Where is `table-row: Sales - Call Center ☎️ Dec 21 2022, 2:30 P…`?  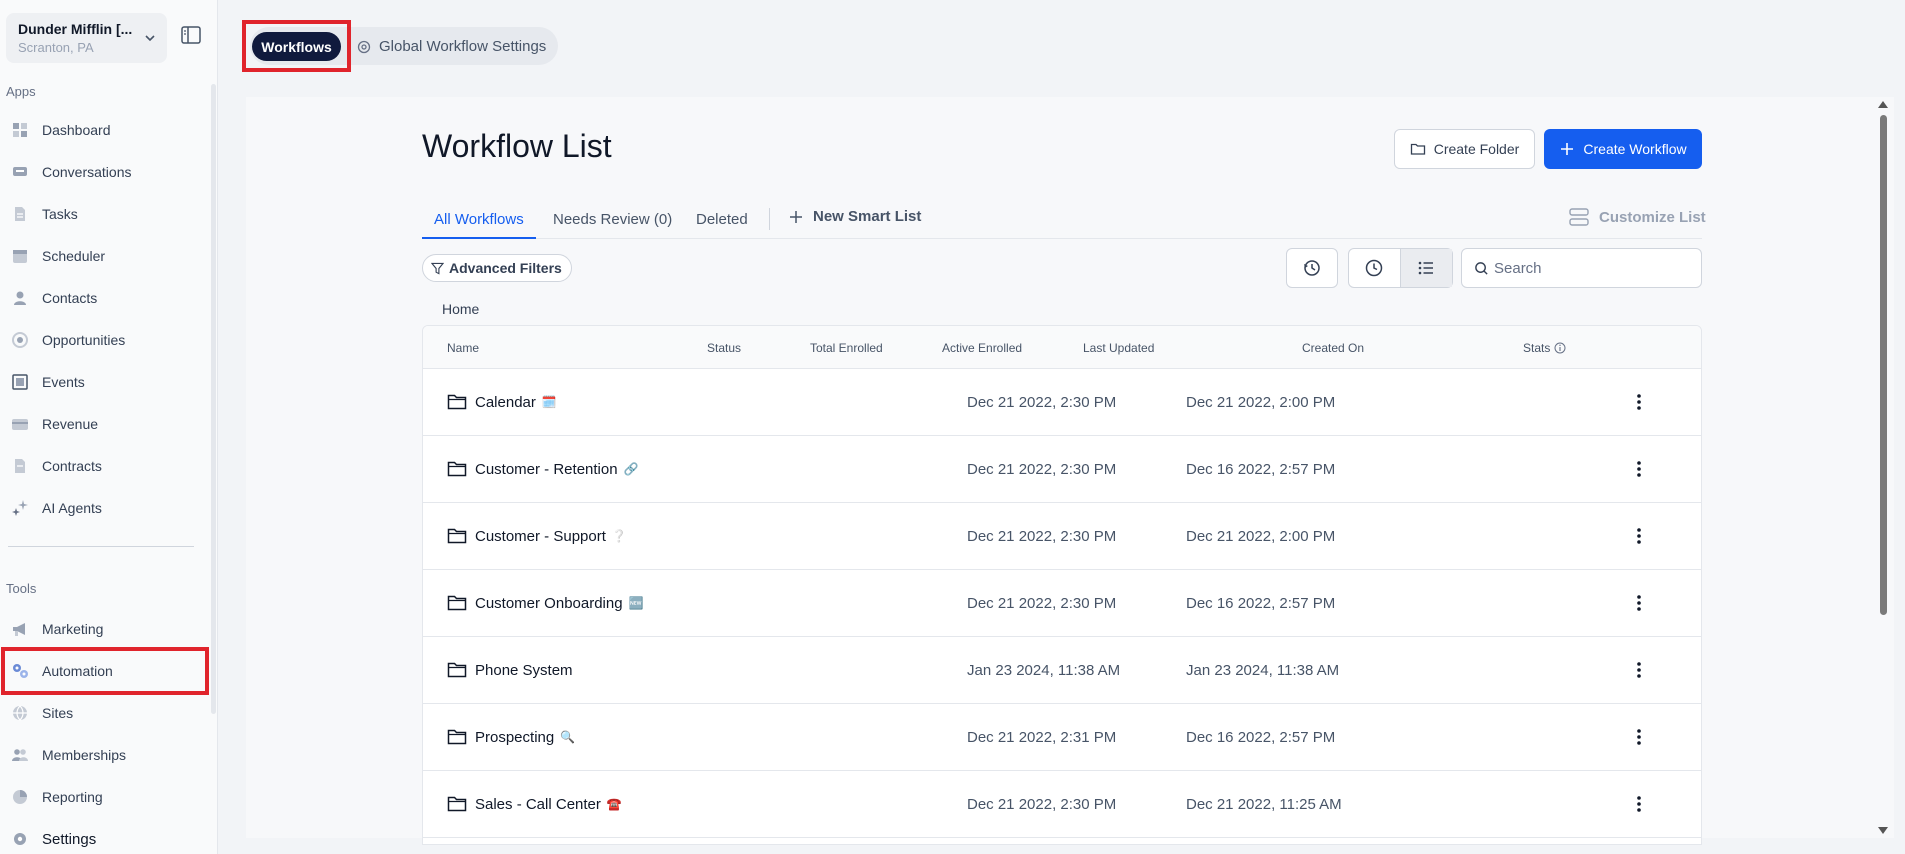
table-row: Sales - Call Center ☎️ Dec 21 2022, 2:30 P… is located at coordinates (1062, 804).